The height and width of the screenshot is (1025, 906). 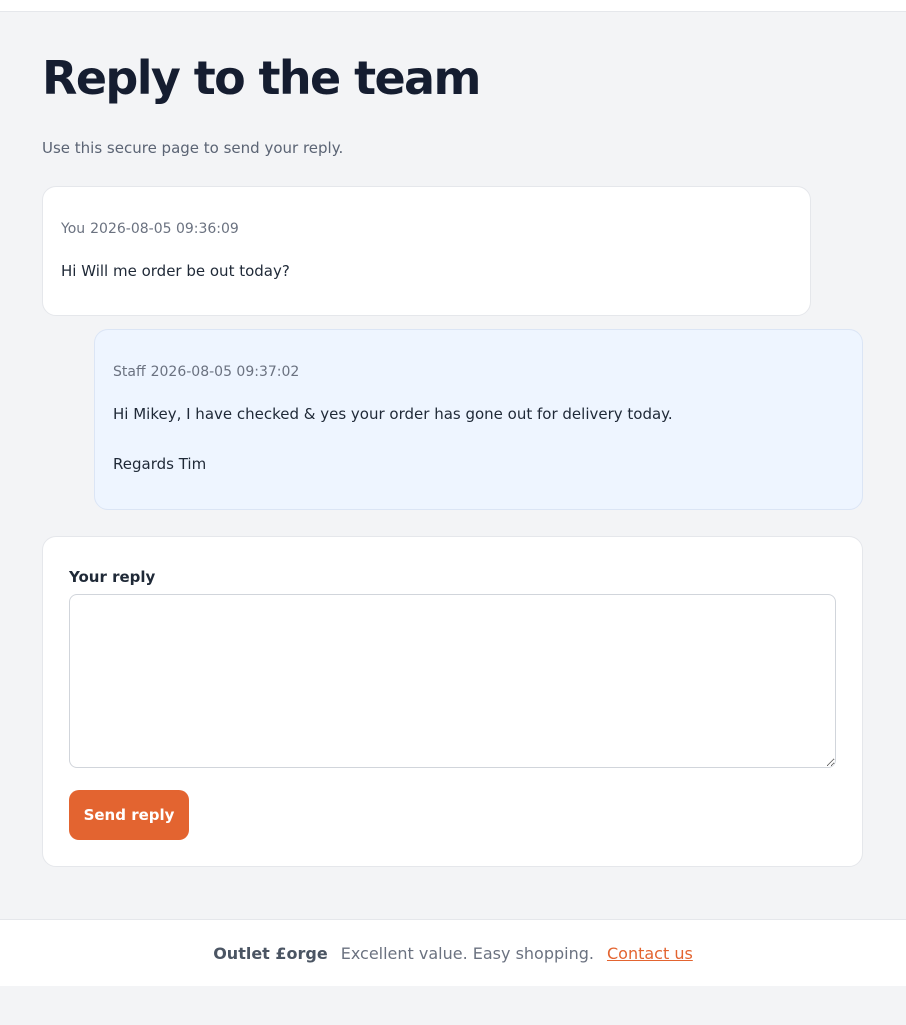 I want to click on footer-tagline: Excellent value. Easy shopping., so click(x=467, y=953).